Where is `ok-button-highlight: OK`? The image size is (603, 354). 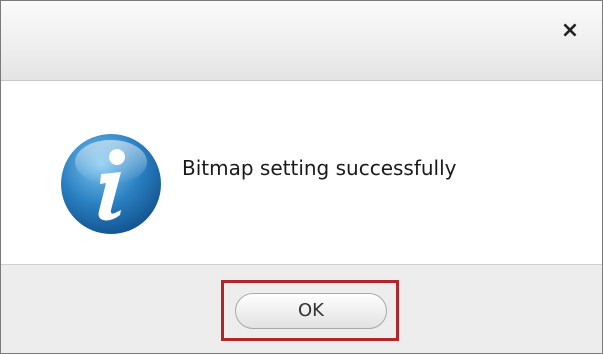
ok-button-highlight: OK is located at coordinates (310, 310).